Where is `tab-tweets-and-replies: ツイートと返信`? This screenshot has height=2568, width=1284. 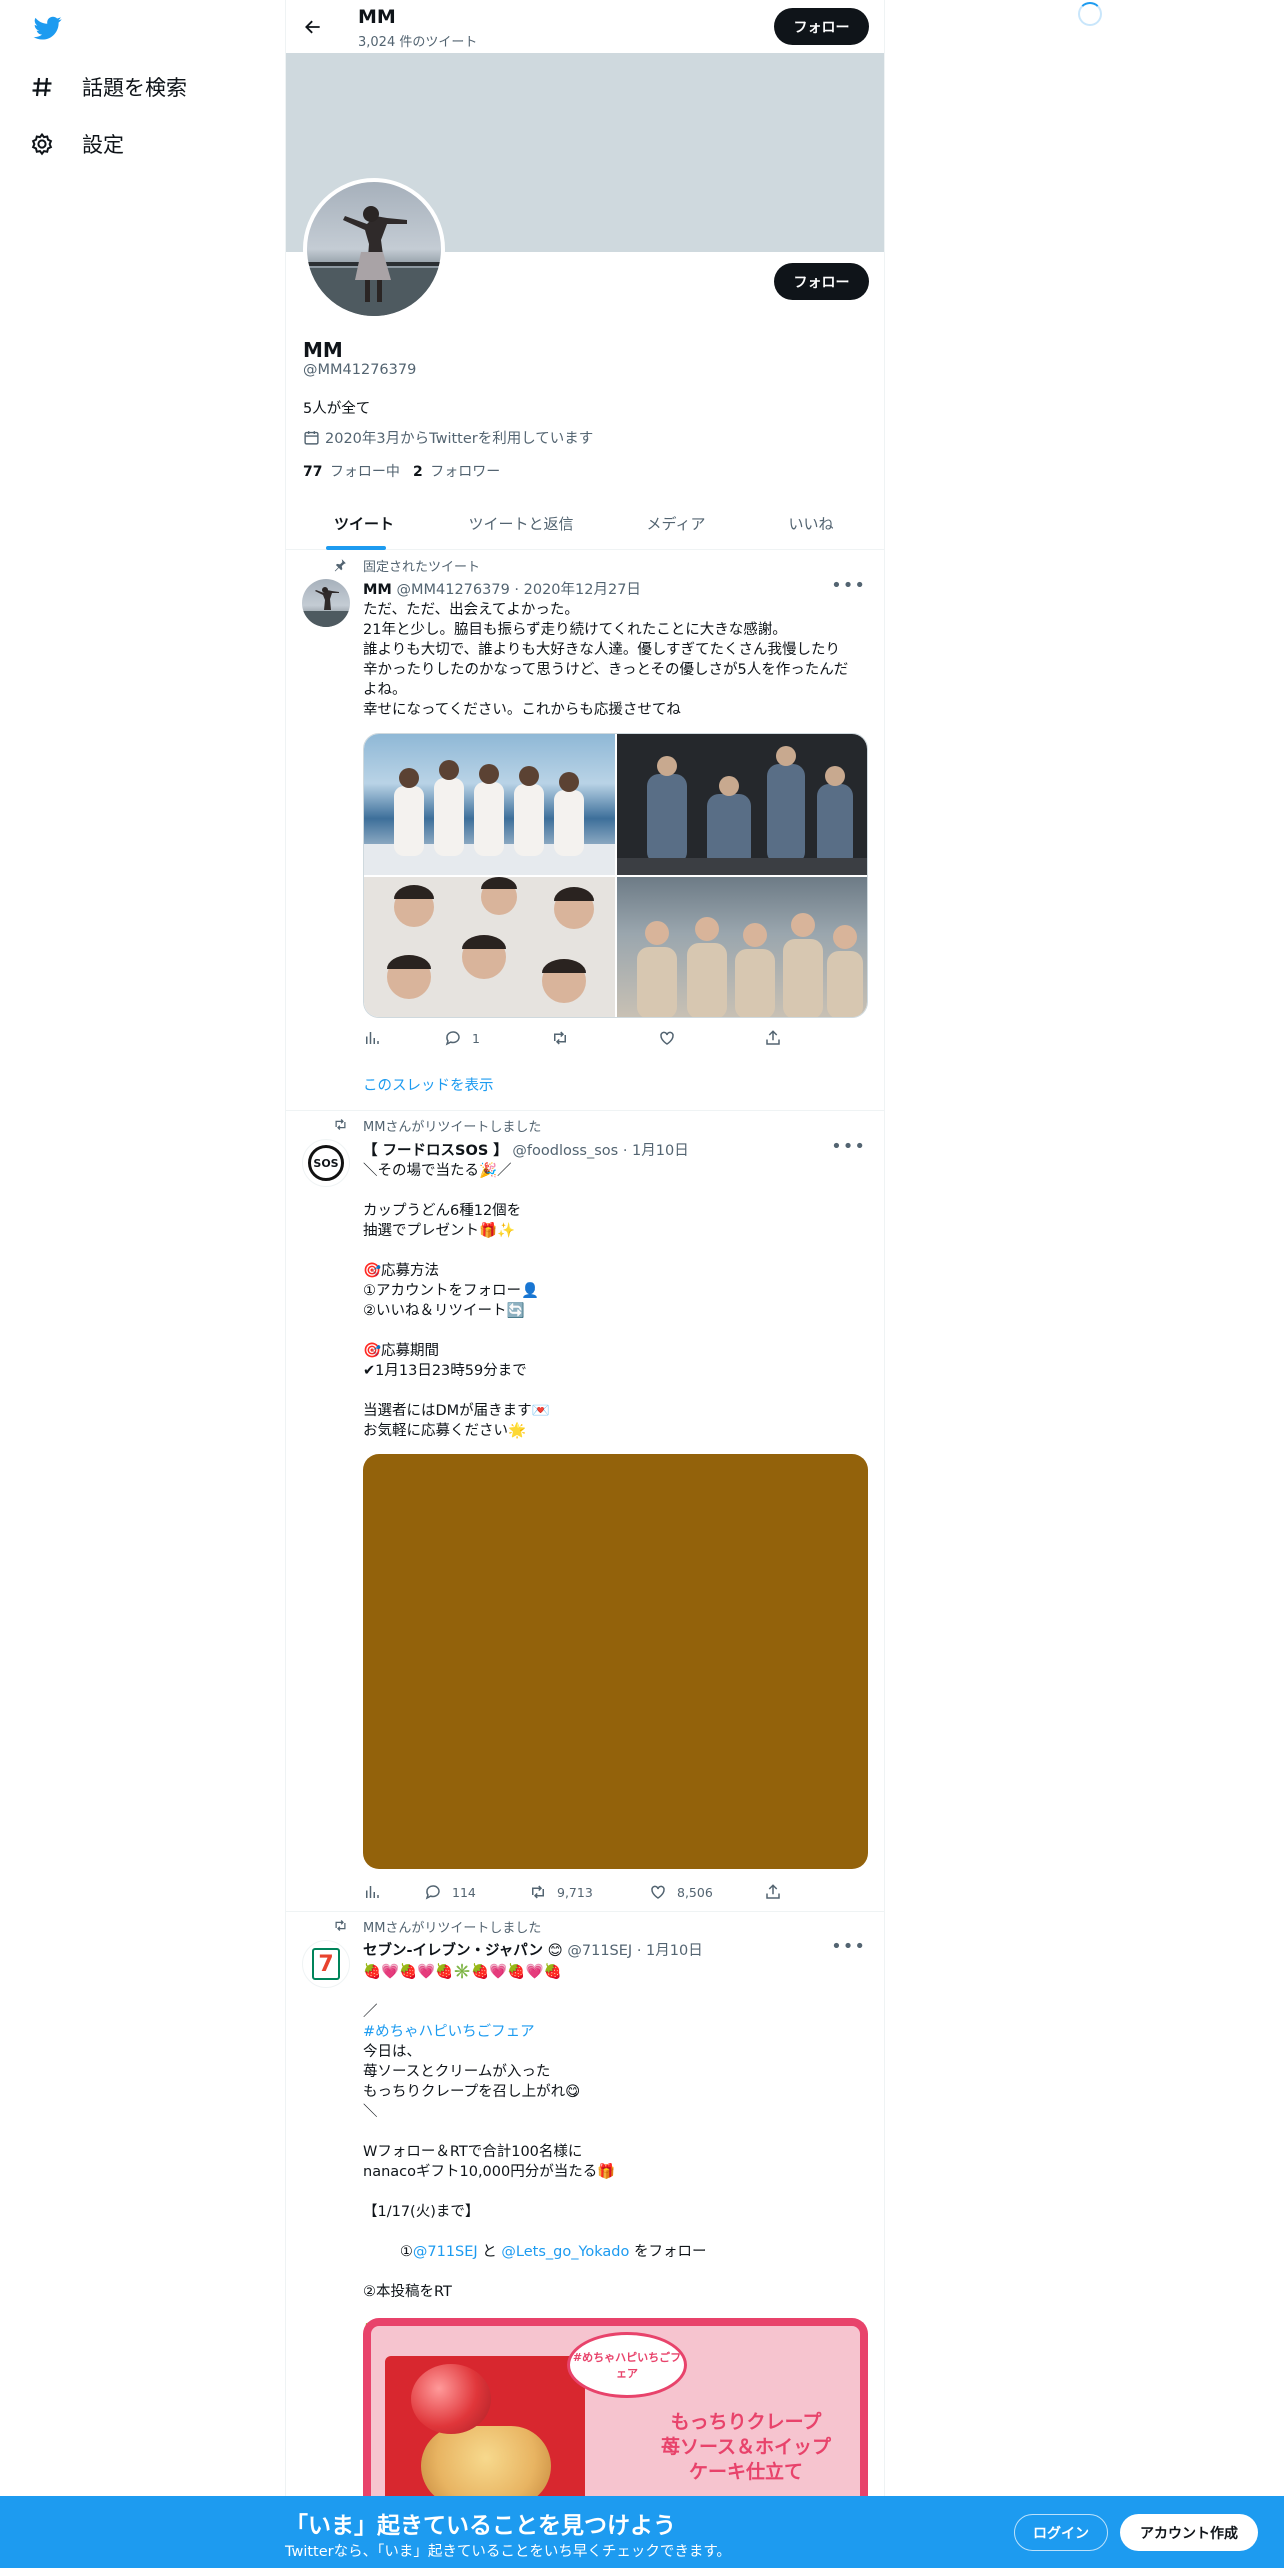
tab-tweets-and-replies: ツイートと返信 is located at coordinates (521, 523).